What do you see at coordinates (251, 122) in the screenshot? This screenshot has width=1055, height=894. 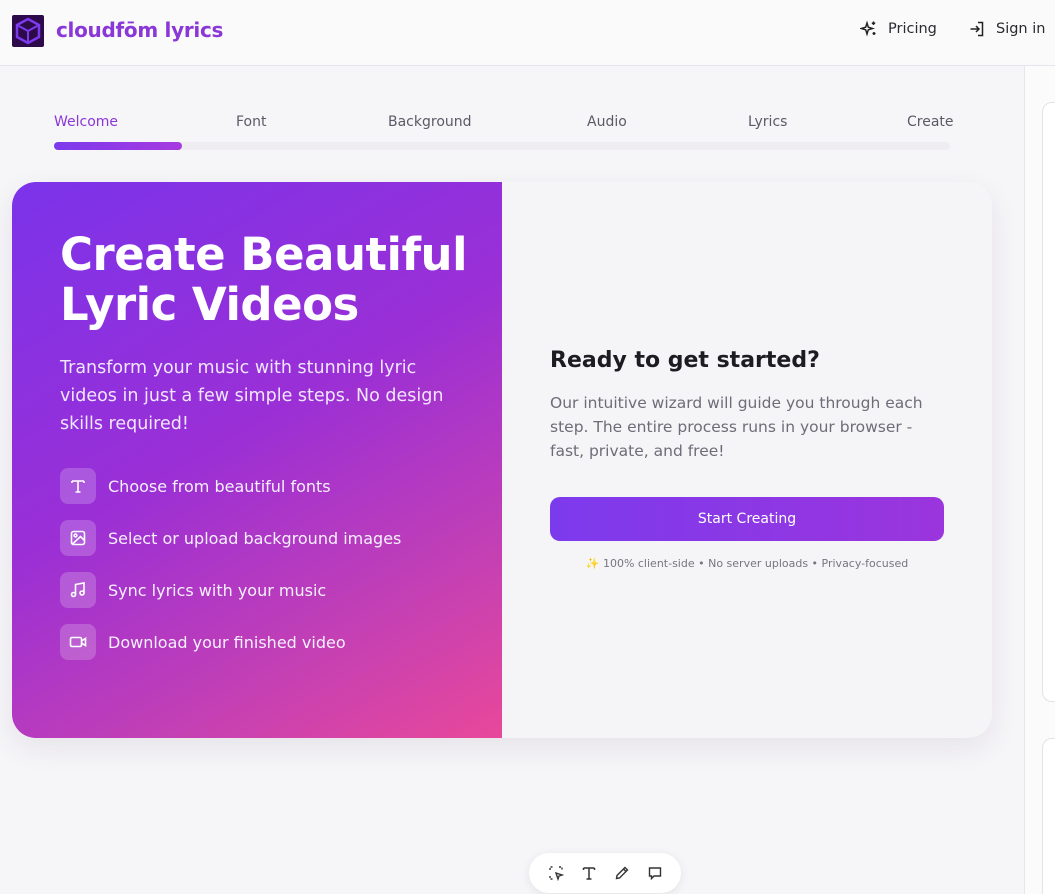 I see `step-font: Font` at bounding box center [251, 122].